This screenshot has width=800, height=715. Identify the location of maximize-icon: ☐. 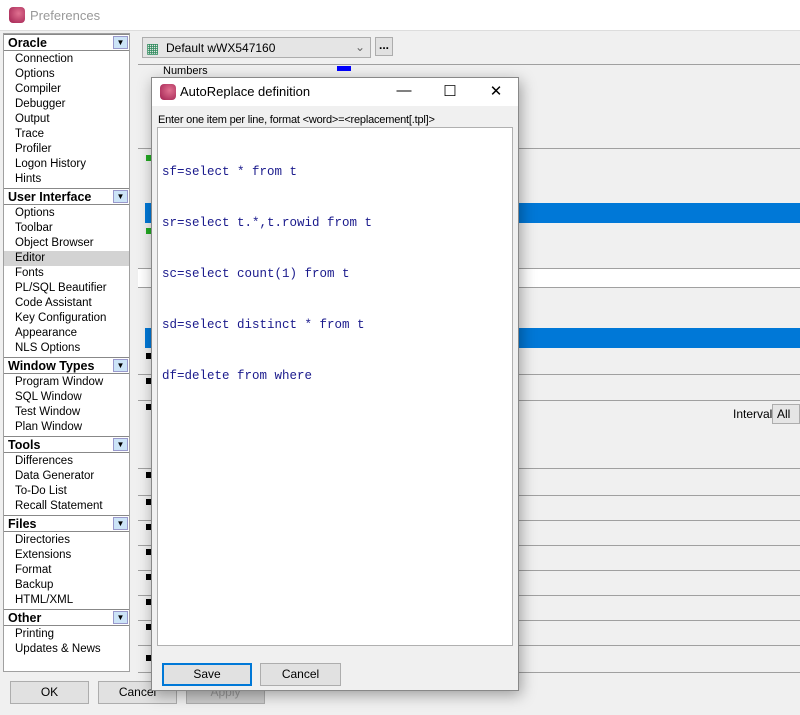
(450, 91).